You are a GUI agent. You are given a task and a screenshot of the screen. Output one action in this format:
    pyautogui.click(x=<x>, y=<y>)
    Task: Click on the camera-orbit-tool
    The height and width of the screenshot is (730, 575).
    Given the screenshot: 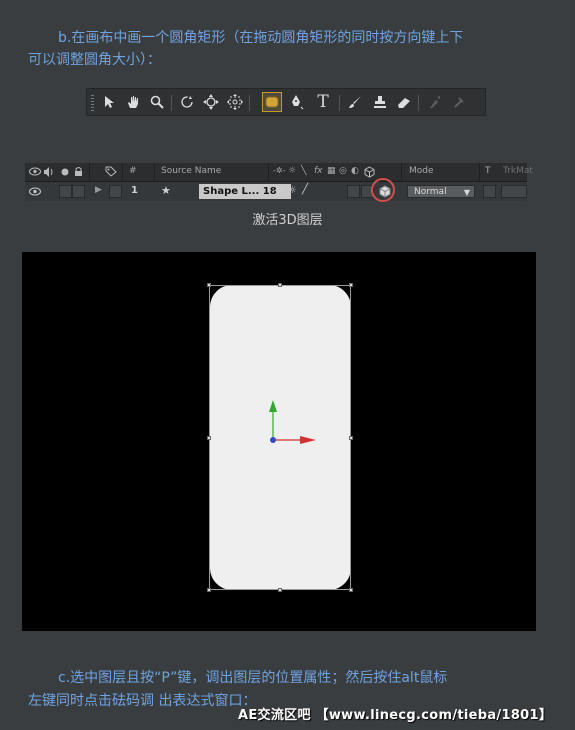 What is the action you would take?
    pyautogui.click(x=211, y=102)
    